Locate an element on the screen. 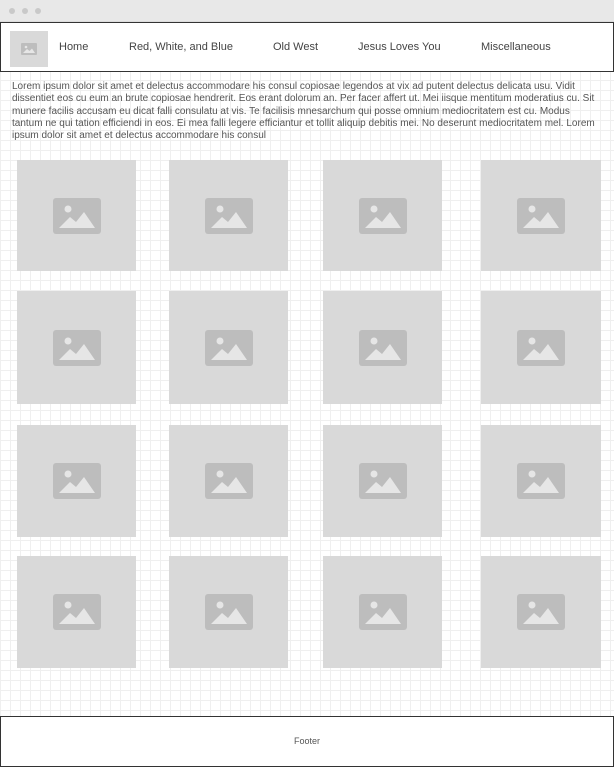  footer: Footer is located at coordinates (307, 741).